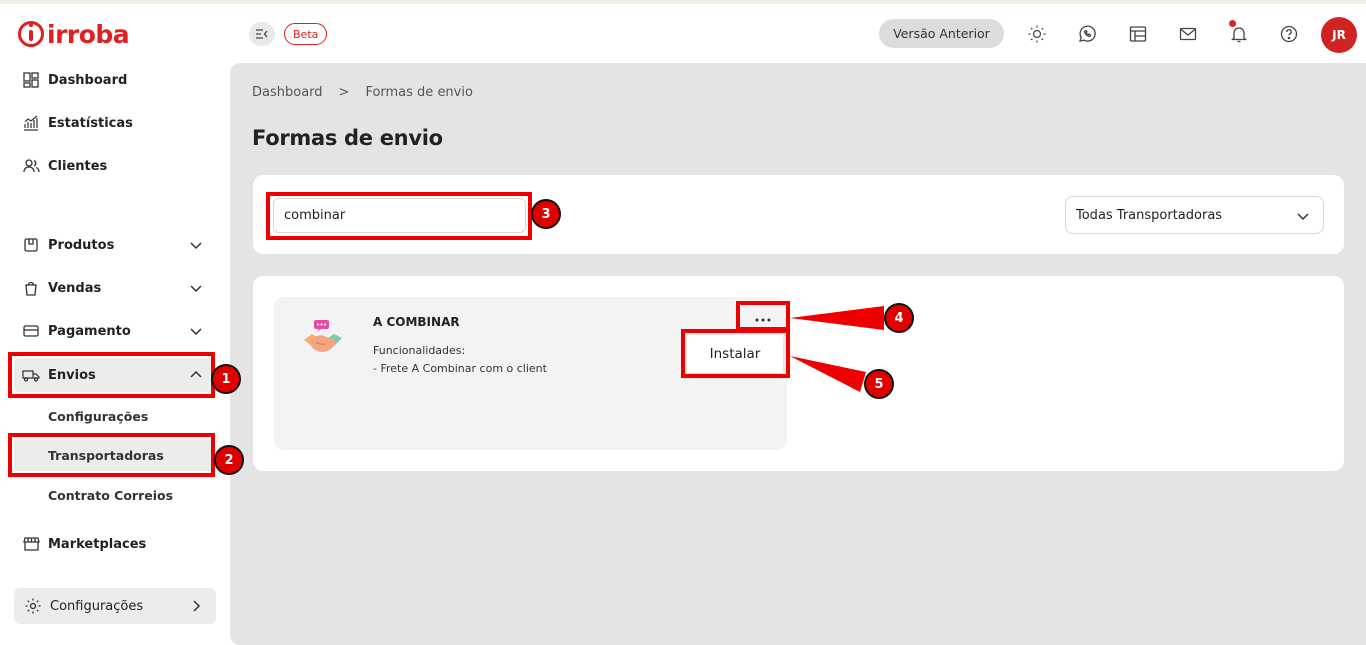  Describe the element at coordinates (347, 138) in the screenshot. I see `page-title: Formas de envio` at that location.